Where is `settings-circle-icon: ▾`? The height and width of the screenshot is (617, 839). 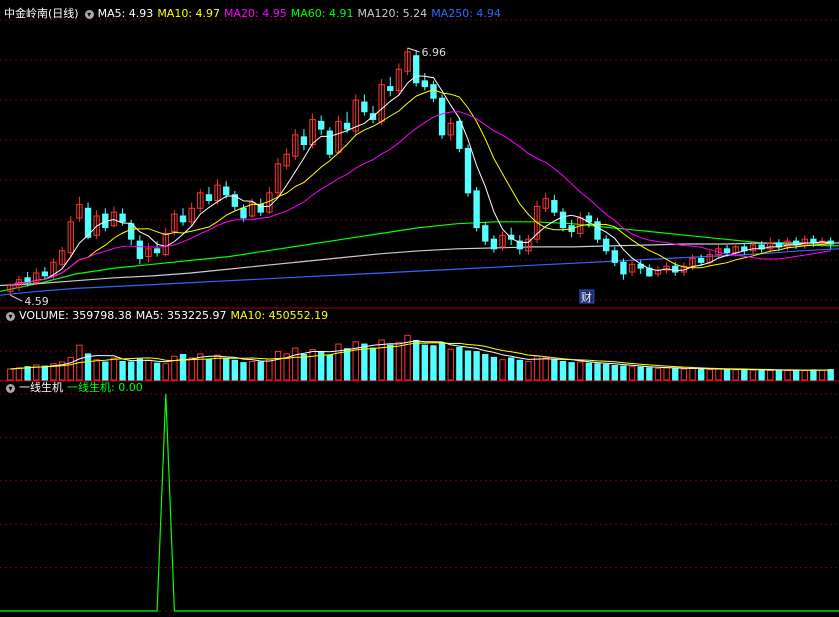 settings-circle-icon: ▾ is located at coordinates (89, 14).